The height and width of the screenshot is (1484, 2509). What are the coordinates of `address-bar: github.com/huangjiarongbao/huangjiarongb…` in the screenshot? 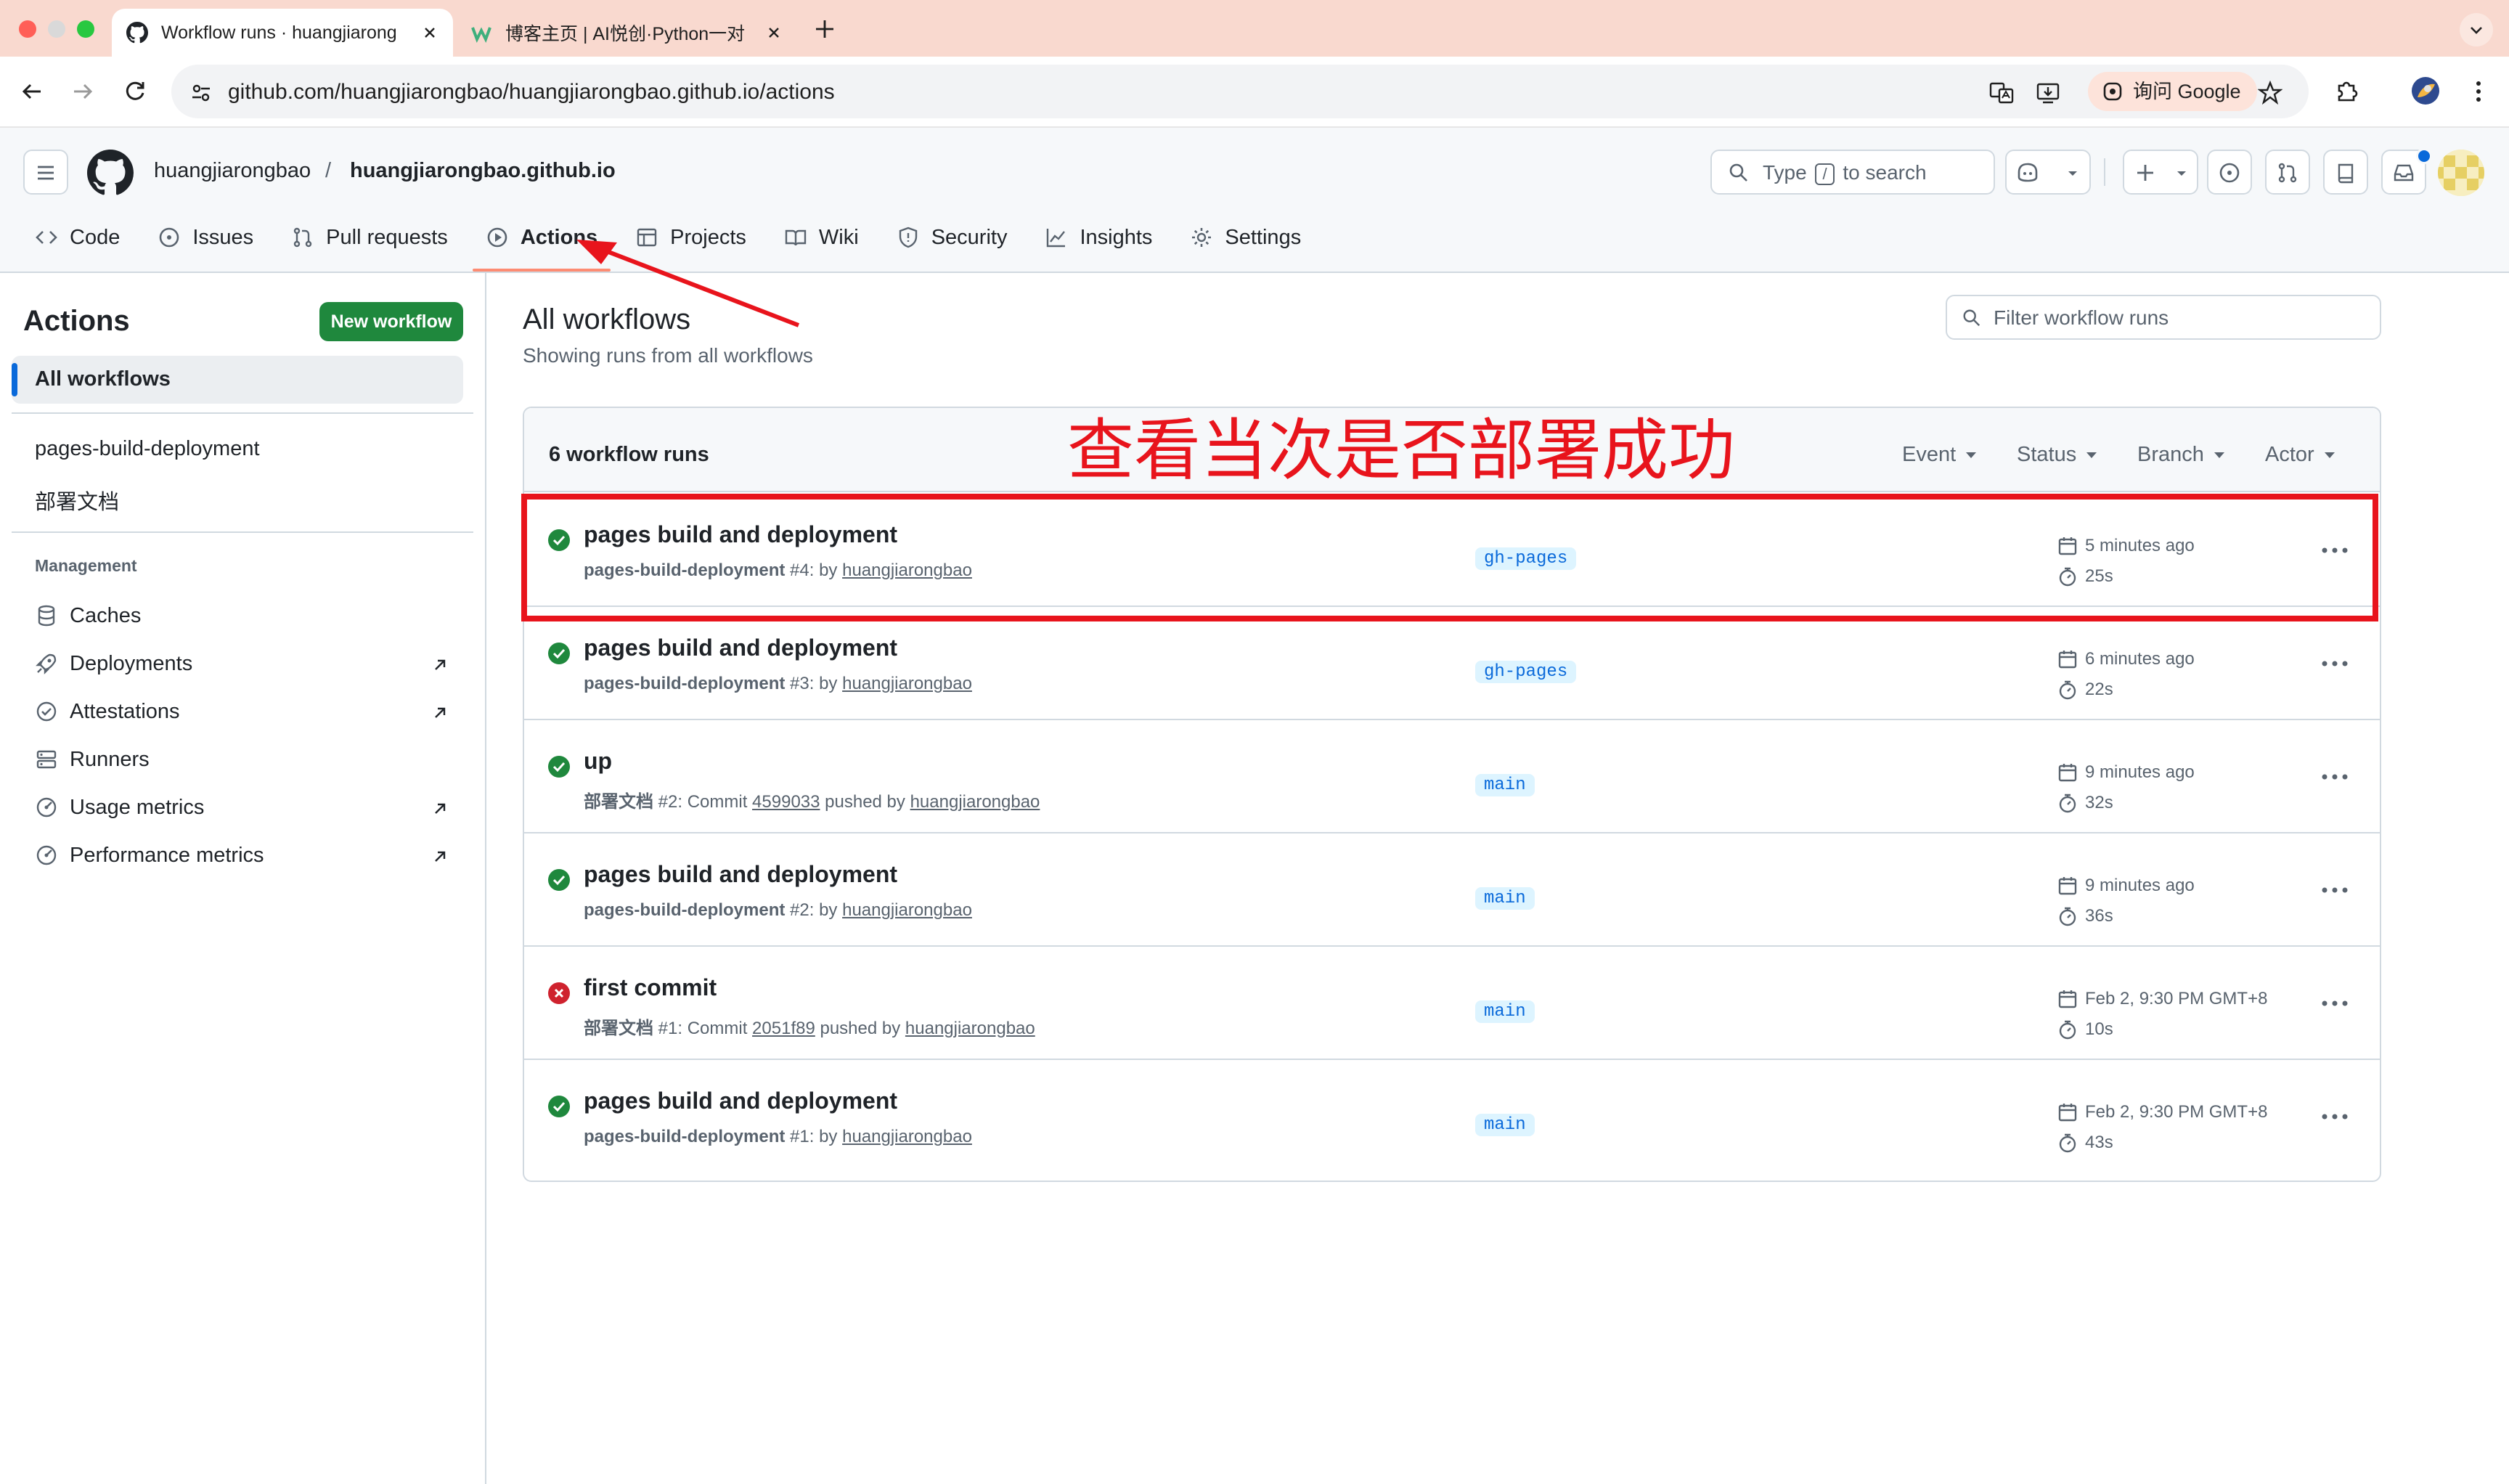 It's located at (1240, 91).